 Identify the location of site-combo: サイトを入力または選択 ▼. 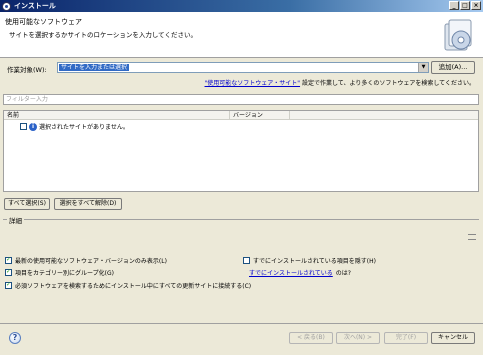
(243, 67).